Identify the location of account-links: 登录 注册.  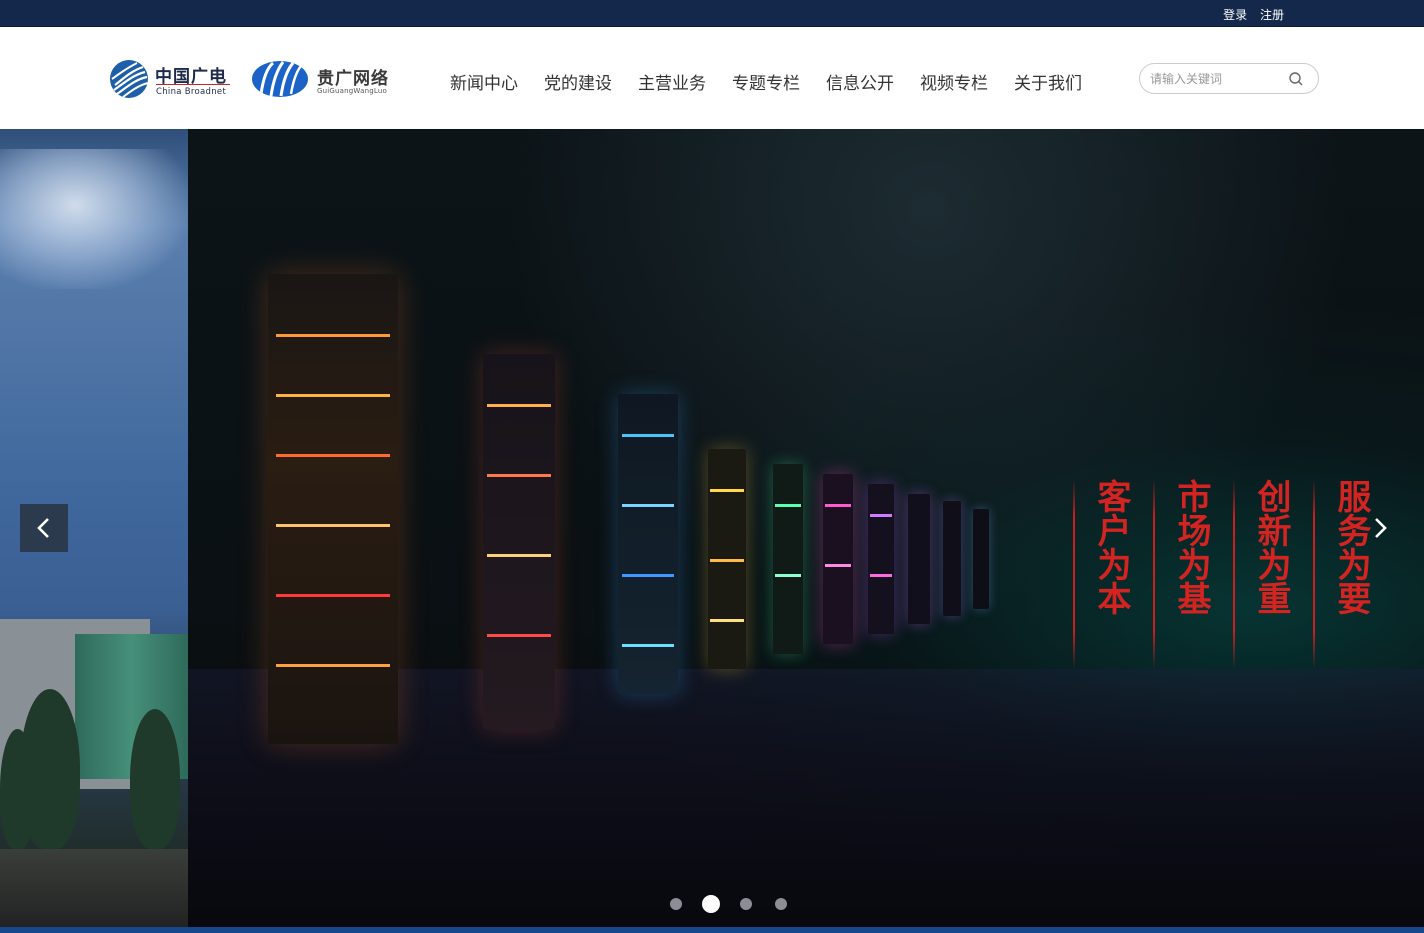
(1249, 14).